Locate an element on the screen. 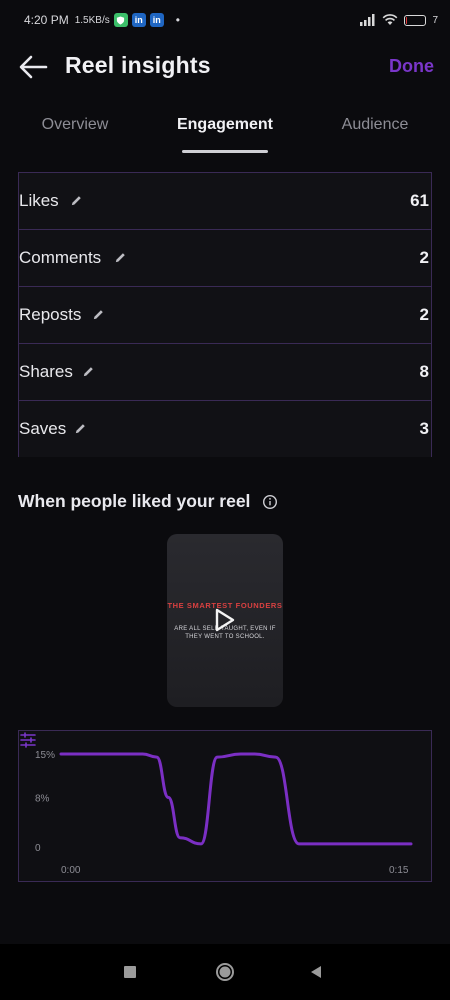  likes-timeline-svg: 15% 8% 0 0:00 0:15 is located at coordinates (224, 813).